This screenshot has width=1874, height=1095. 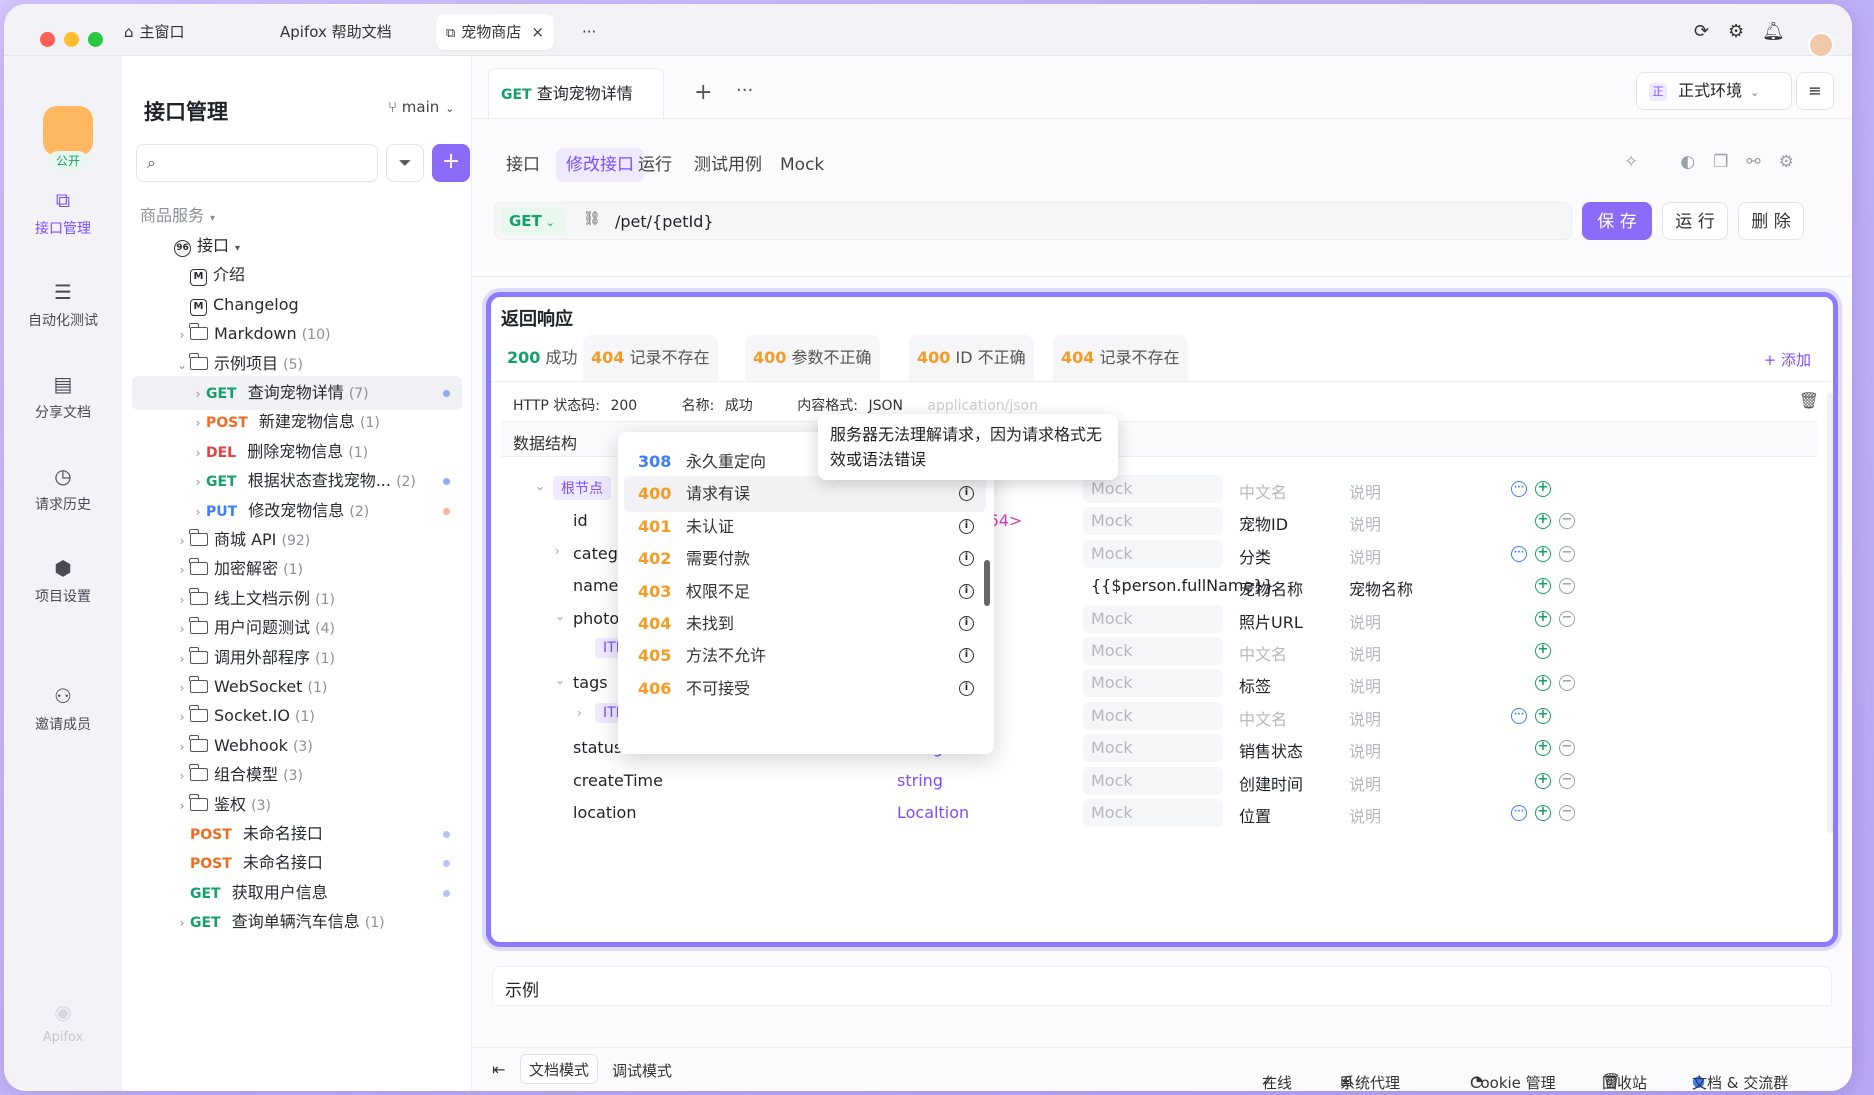 I want to click on content-format-value: JSON, so click(x=885, y=406).